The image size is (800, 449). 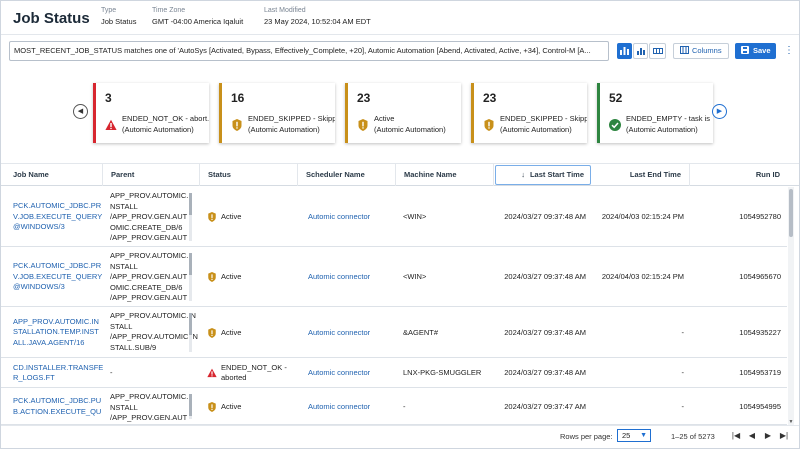 What do you see at coordinates (768, 435) in the screenshot?
I see `next-page-icon: ▶` at bounding box center [768, 435].